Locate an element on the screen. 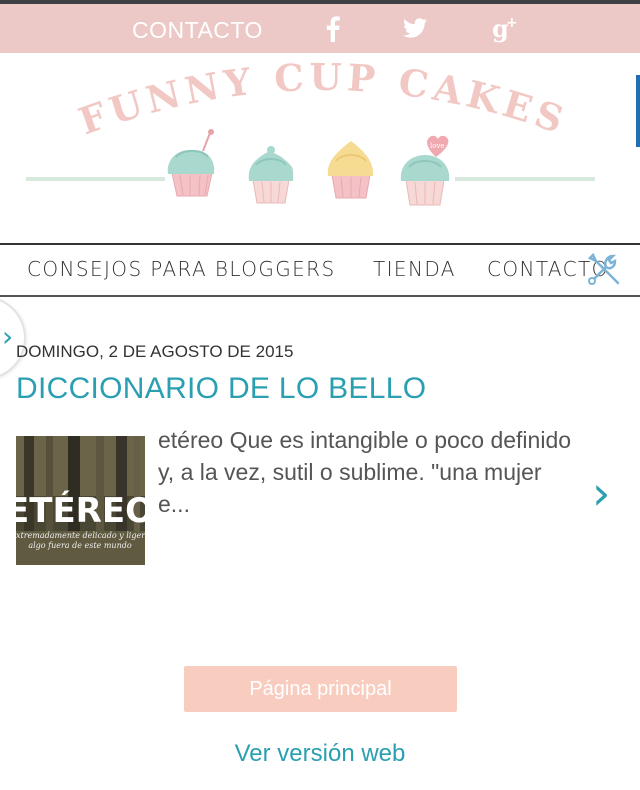  thumb-subtitle: algo fuera de este mundo is located at coordinates (80, 545).